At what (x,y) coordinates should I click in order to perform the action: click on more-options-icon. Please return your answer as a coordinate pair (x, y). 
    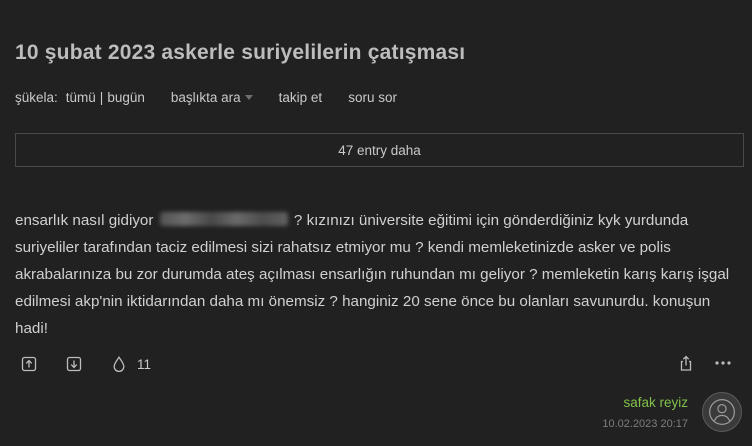
    Looking at the image, I should click on (723, 363).